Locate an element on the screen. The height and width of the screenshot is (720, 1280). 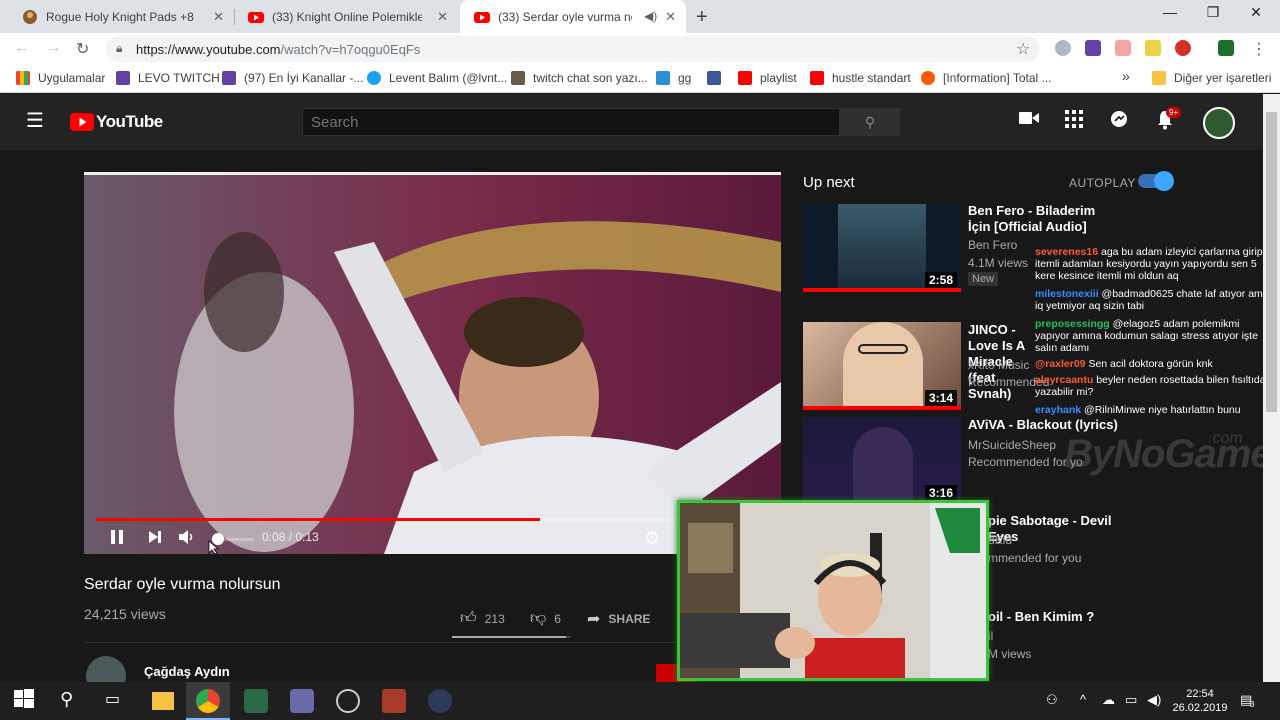
tray-chevron-icon: ^ is located at coordinates (1083, 699).